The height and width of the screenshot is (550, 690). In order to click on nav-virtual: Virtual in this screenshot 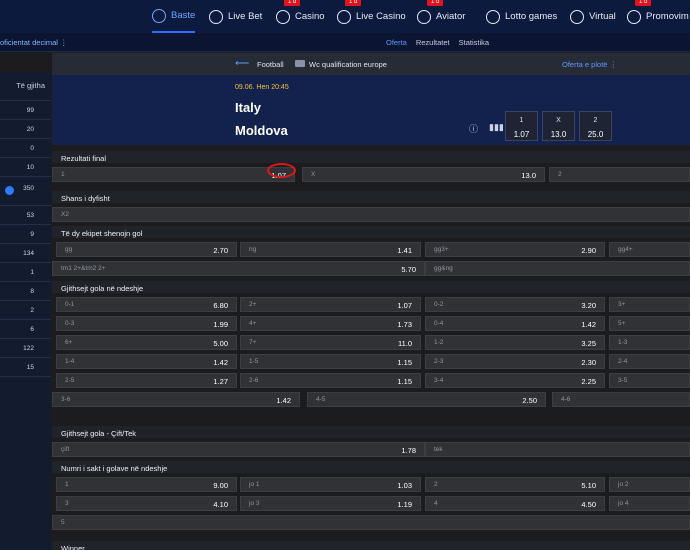, I will do `click(593, 16)`.